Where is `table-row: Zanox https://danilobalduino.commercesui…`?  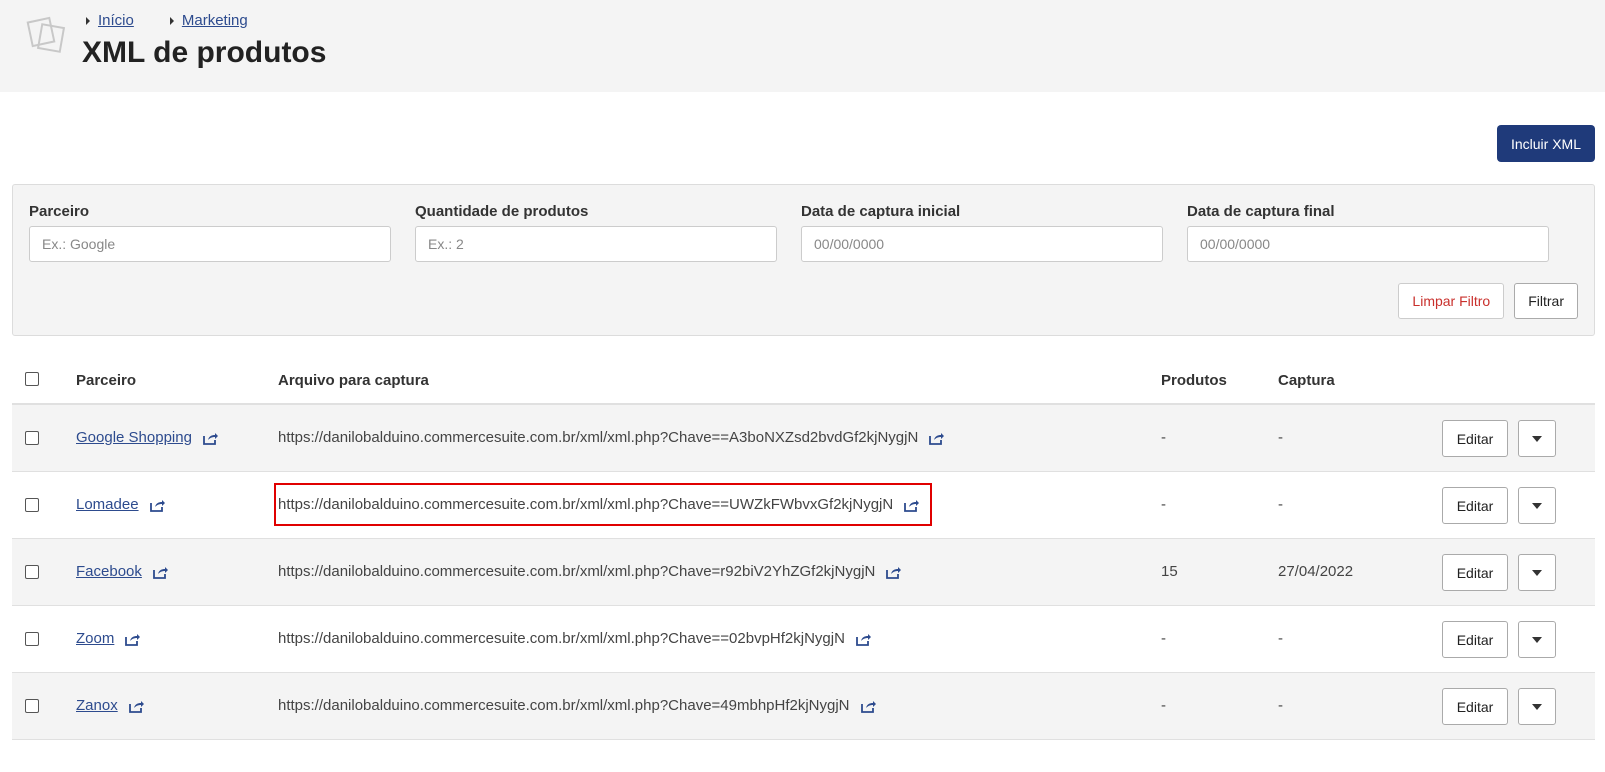
table-row: Zanox https://danilobalduino.commercesui… is located at coordinates (803, 706).